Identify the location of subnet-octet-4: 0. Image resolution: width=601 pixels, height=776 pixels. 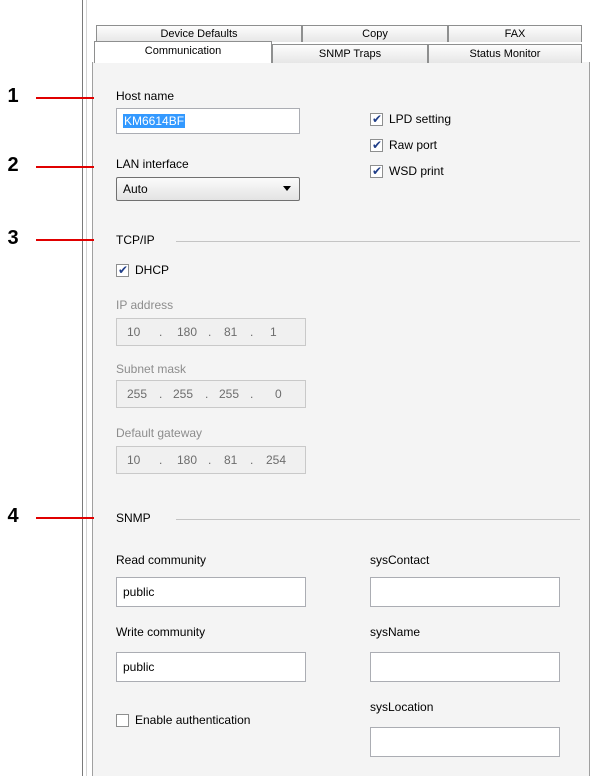
(278, 394).